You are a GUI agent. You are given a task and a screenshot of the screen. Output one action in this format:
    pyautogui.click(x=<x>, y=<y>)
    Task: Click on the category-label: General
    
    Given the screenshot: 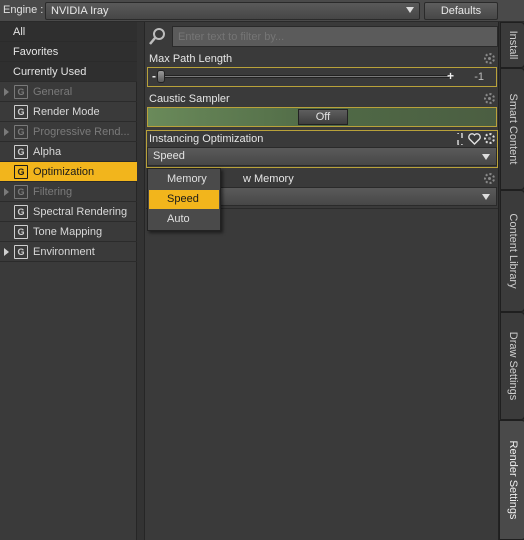 What is the action you would take?
    pyautogui.click(x=53, y=92)
    